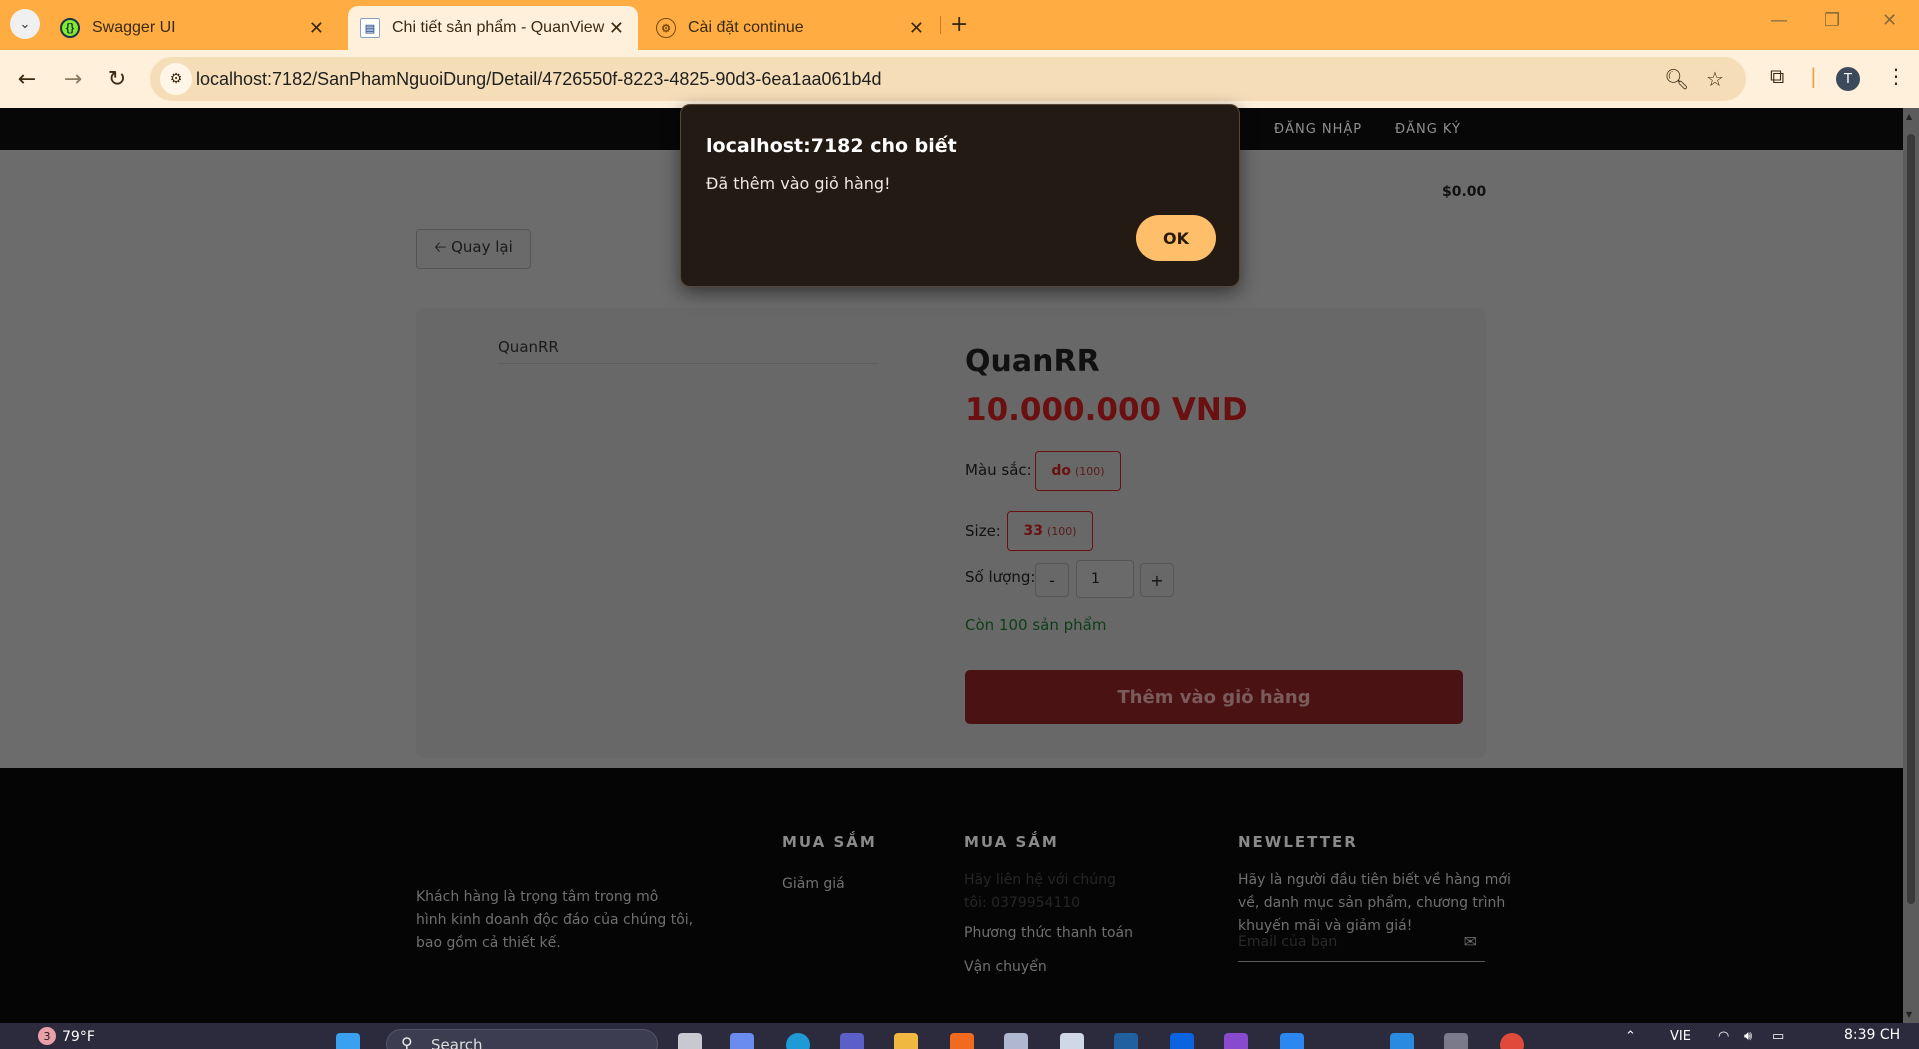 This screenshot has height=1049, width=1919. I want to click on os-taskbar: 3 79°F ⚲ Search ⌃ VIE ◠ 🔊︎ ▭ 8:39 CH, so click(959, 1036).